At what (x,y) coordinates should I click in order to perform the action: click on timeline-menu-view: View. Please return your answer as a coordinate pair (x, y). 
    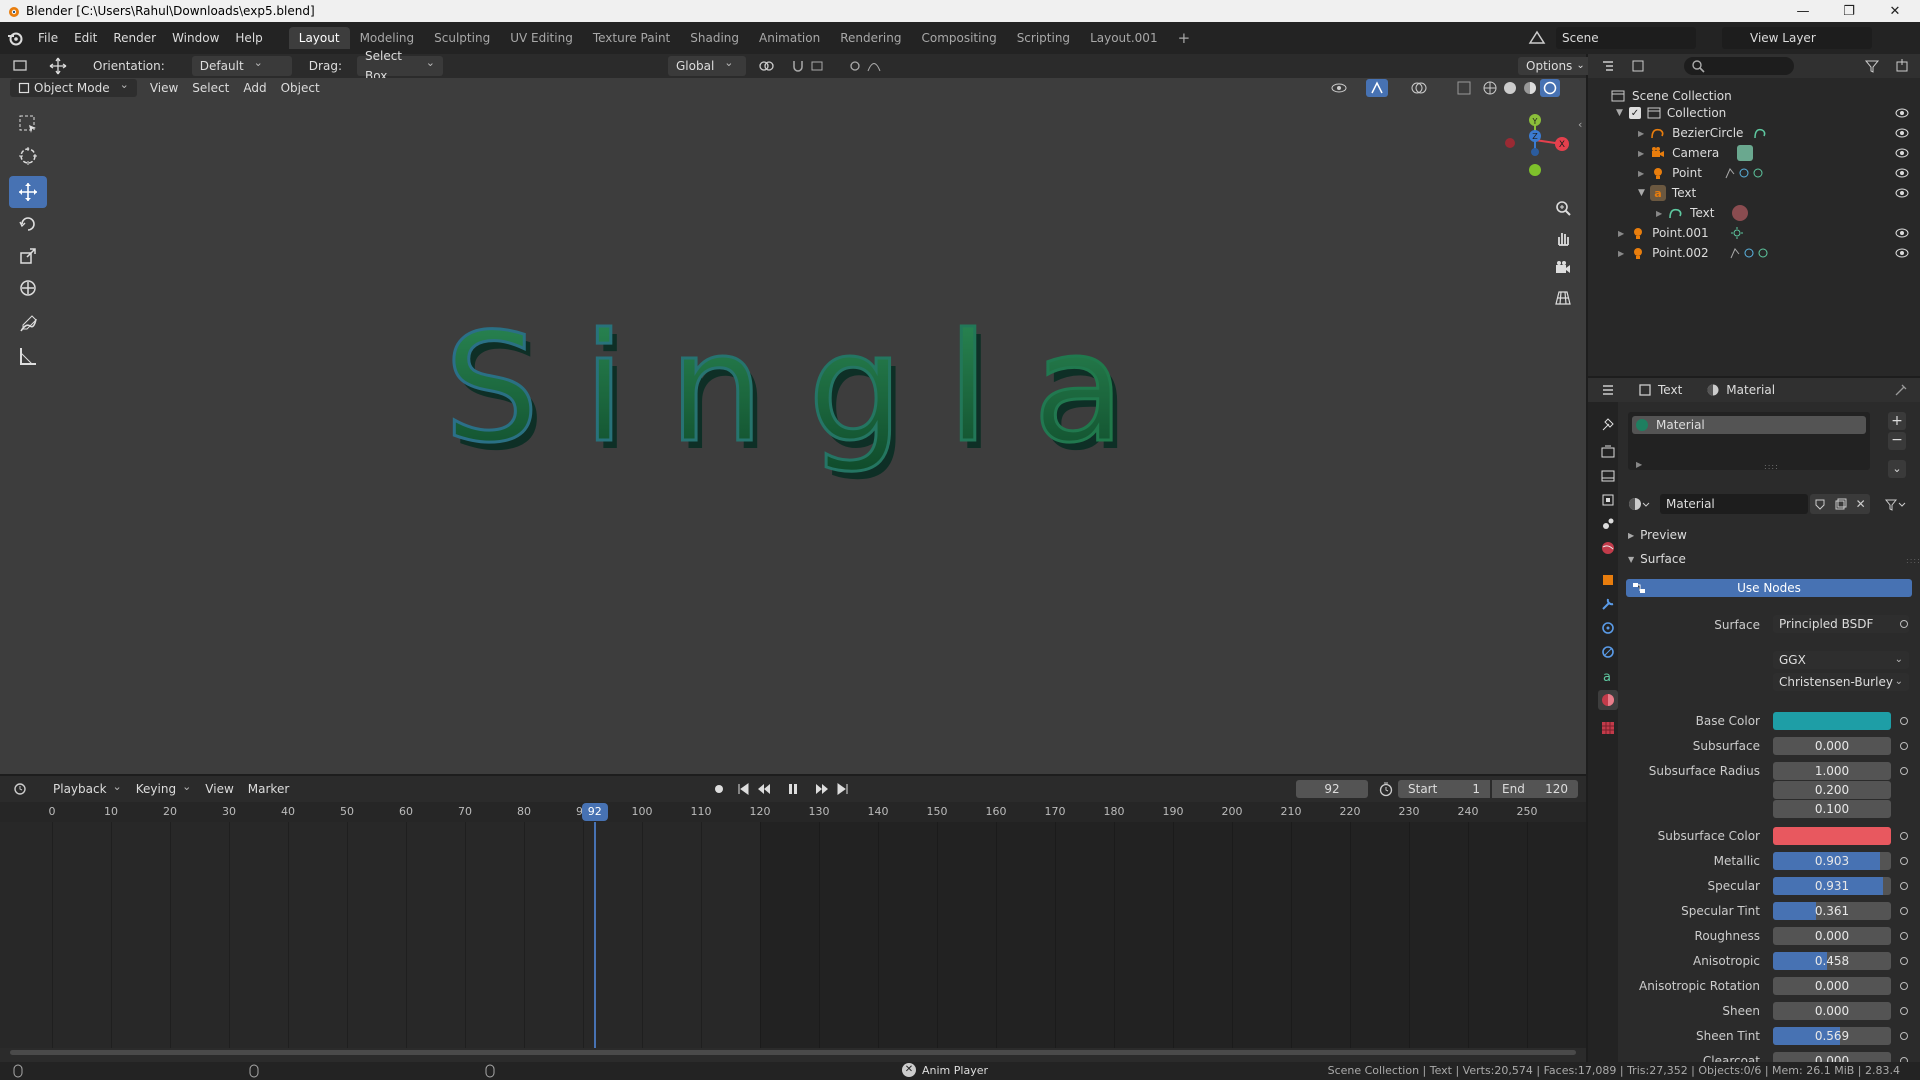
    Looking at the image, I should click on (219, 789).